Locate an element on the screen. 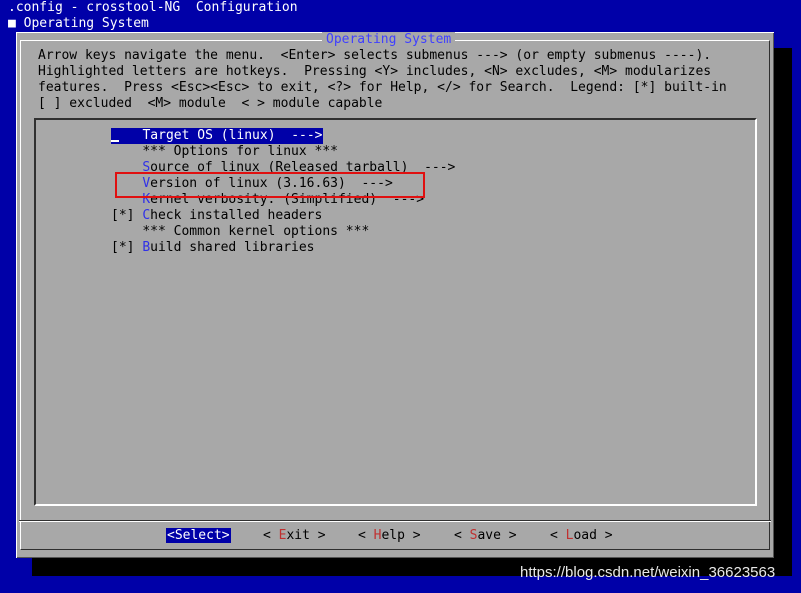 Image resolution: width=801 pixels, height=593 pixels. breadcrumb-label: Operating System is located at coordinates (82, 23).